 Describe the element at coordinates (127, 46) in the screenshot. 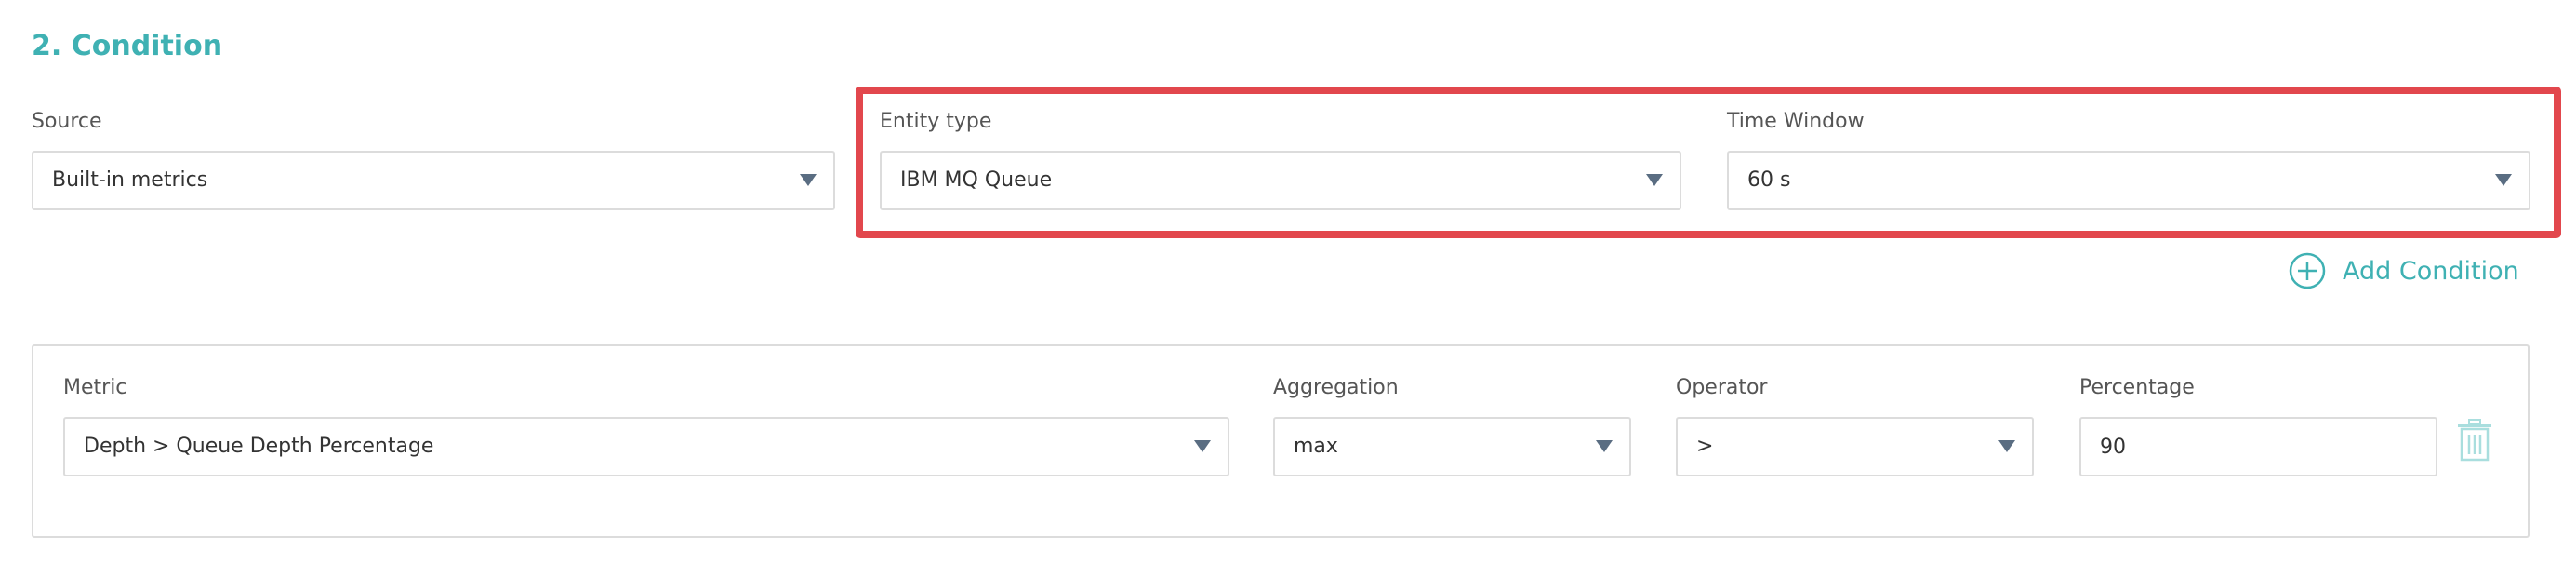

I see `section-title: 2. Condition` at that location.